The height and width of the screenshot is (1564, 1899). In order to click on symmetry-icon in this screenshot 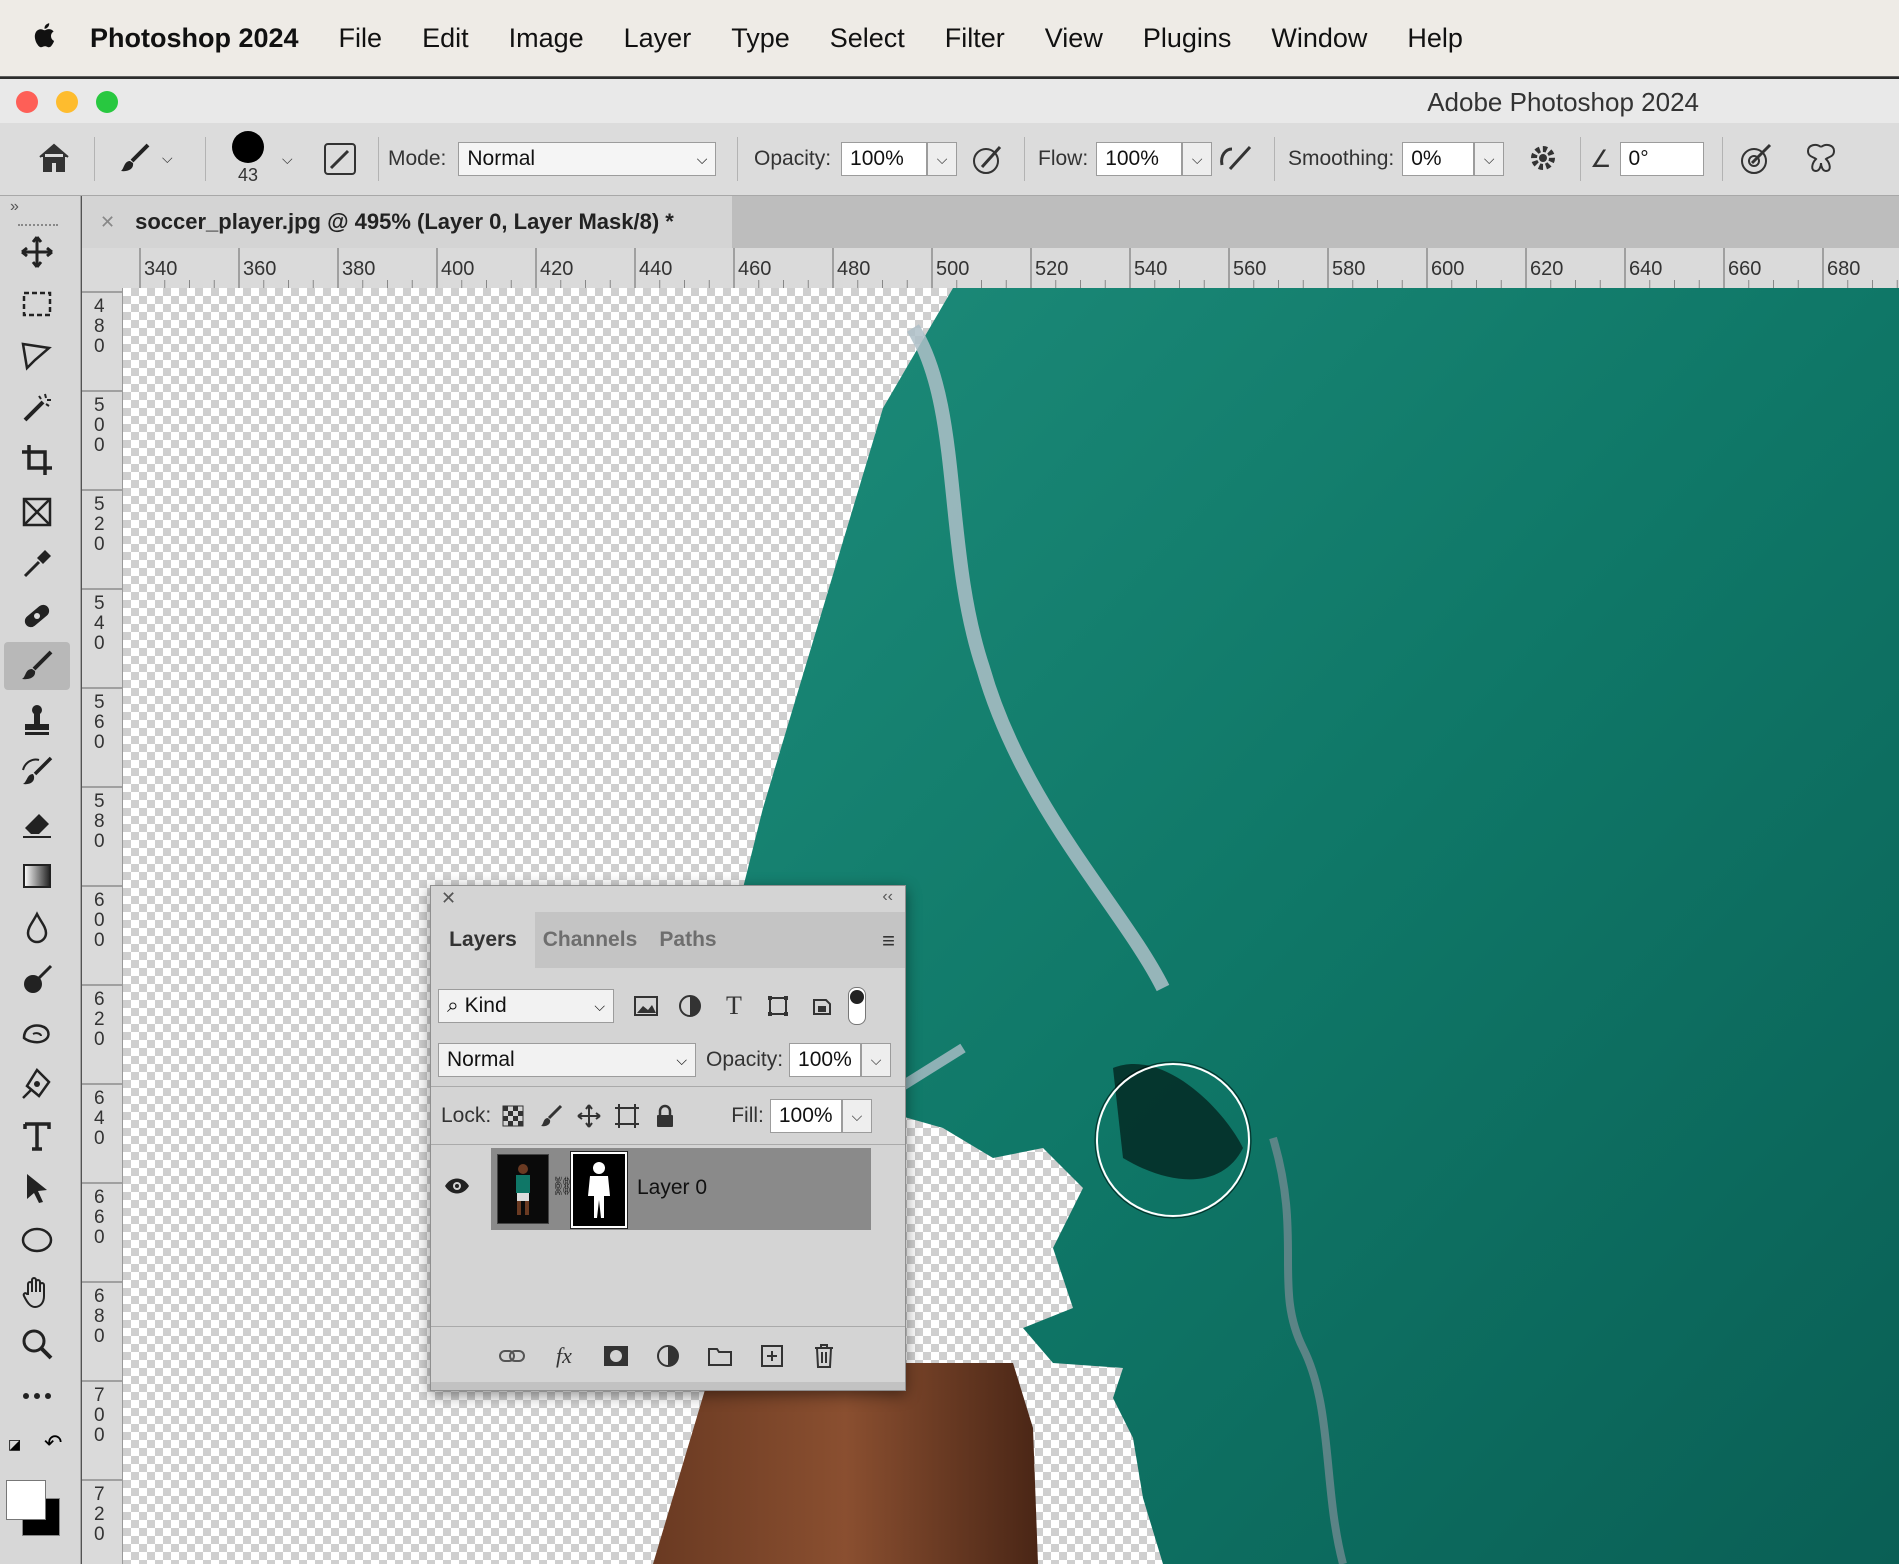, I will do `click(1821, 159)`.